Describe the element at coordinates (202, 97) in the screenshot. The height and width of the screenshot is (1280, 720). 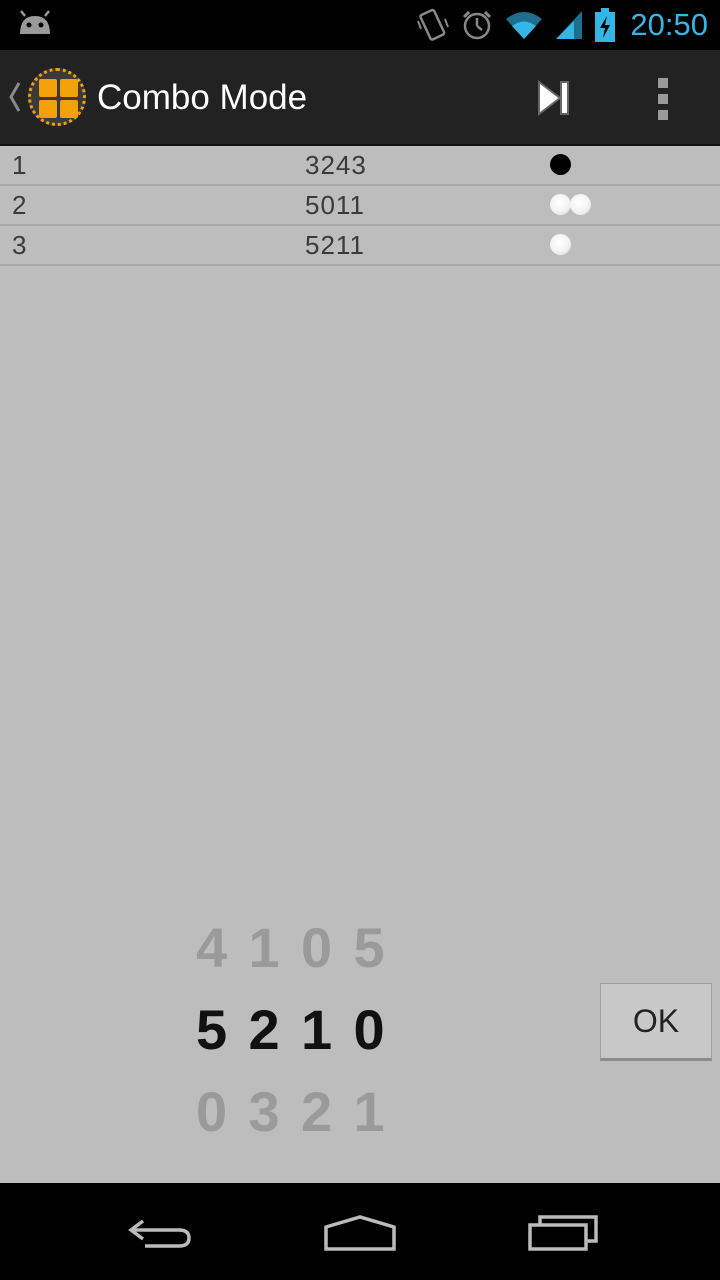
I see `action-bar-title: Combo Mode` at that location.